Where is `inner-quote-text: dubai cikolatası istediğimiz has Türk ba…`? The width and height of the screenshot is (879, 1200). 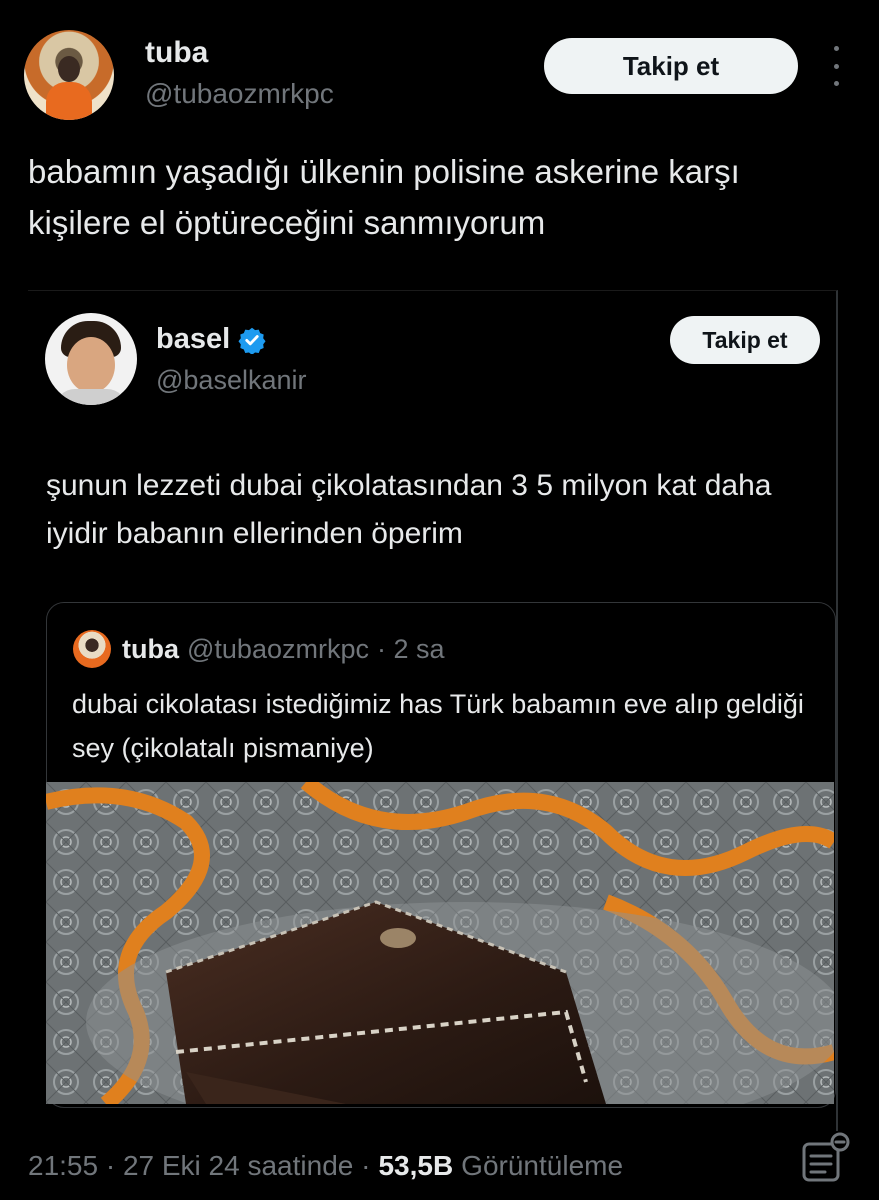
inner-quote-text: dubai cikolatası istediğimiz has Türk ba… is located at coordinates (438, 726).